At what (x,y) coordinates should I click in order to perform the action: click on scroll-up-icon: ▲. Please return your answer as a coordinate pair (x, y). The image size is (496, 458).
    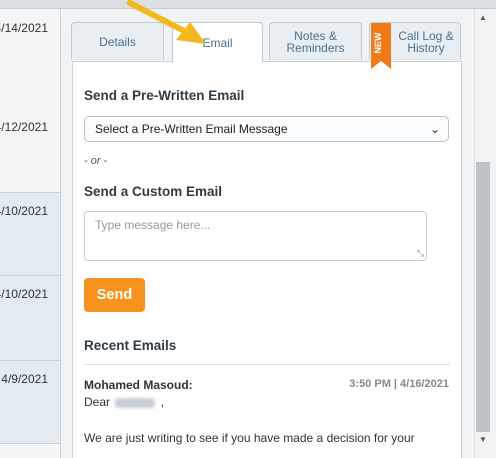
    Looking at the image, I should click on (483, 17).